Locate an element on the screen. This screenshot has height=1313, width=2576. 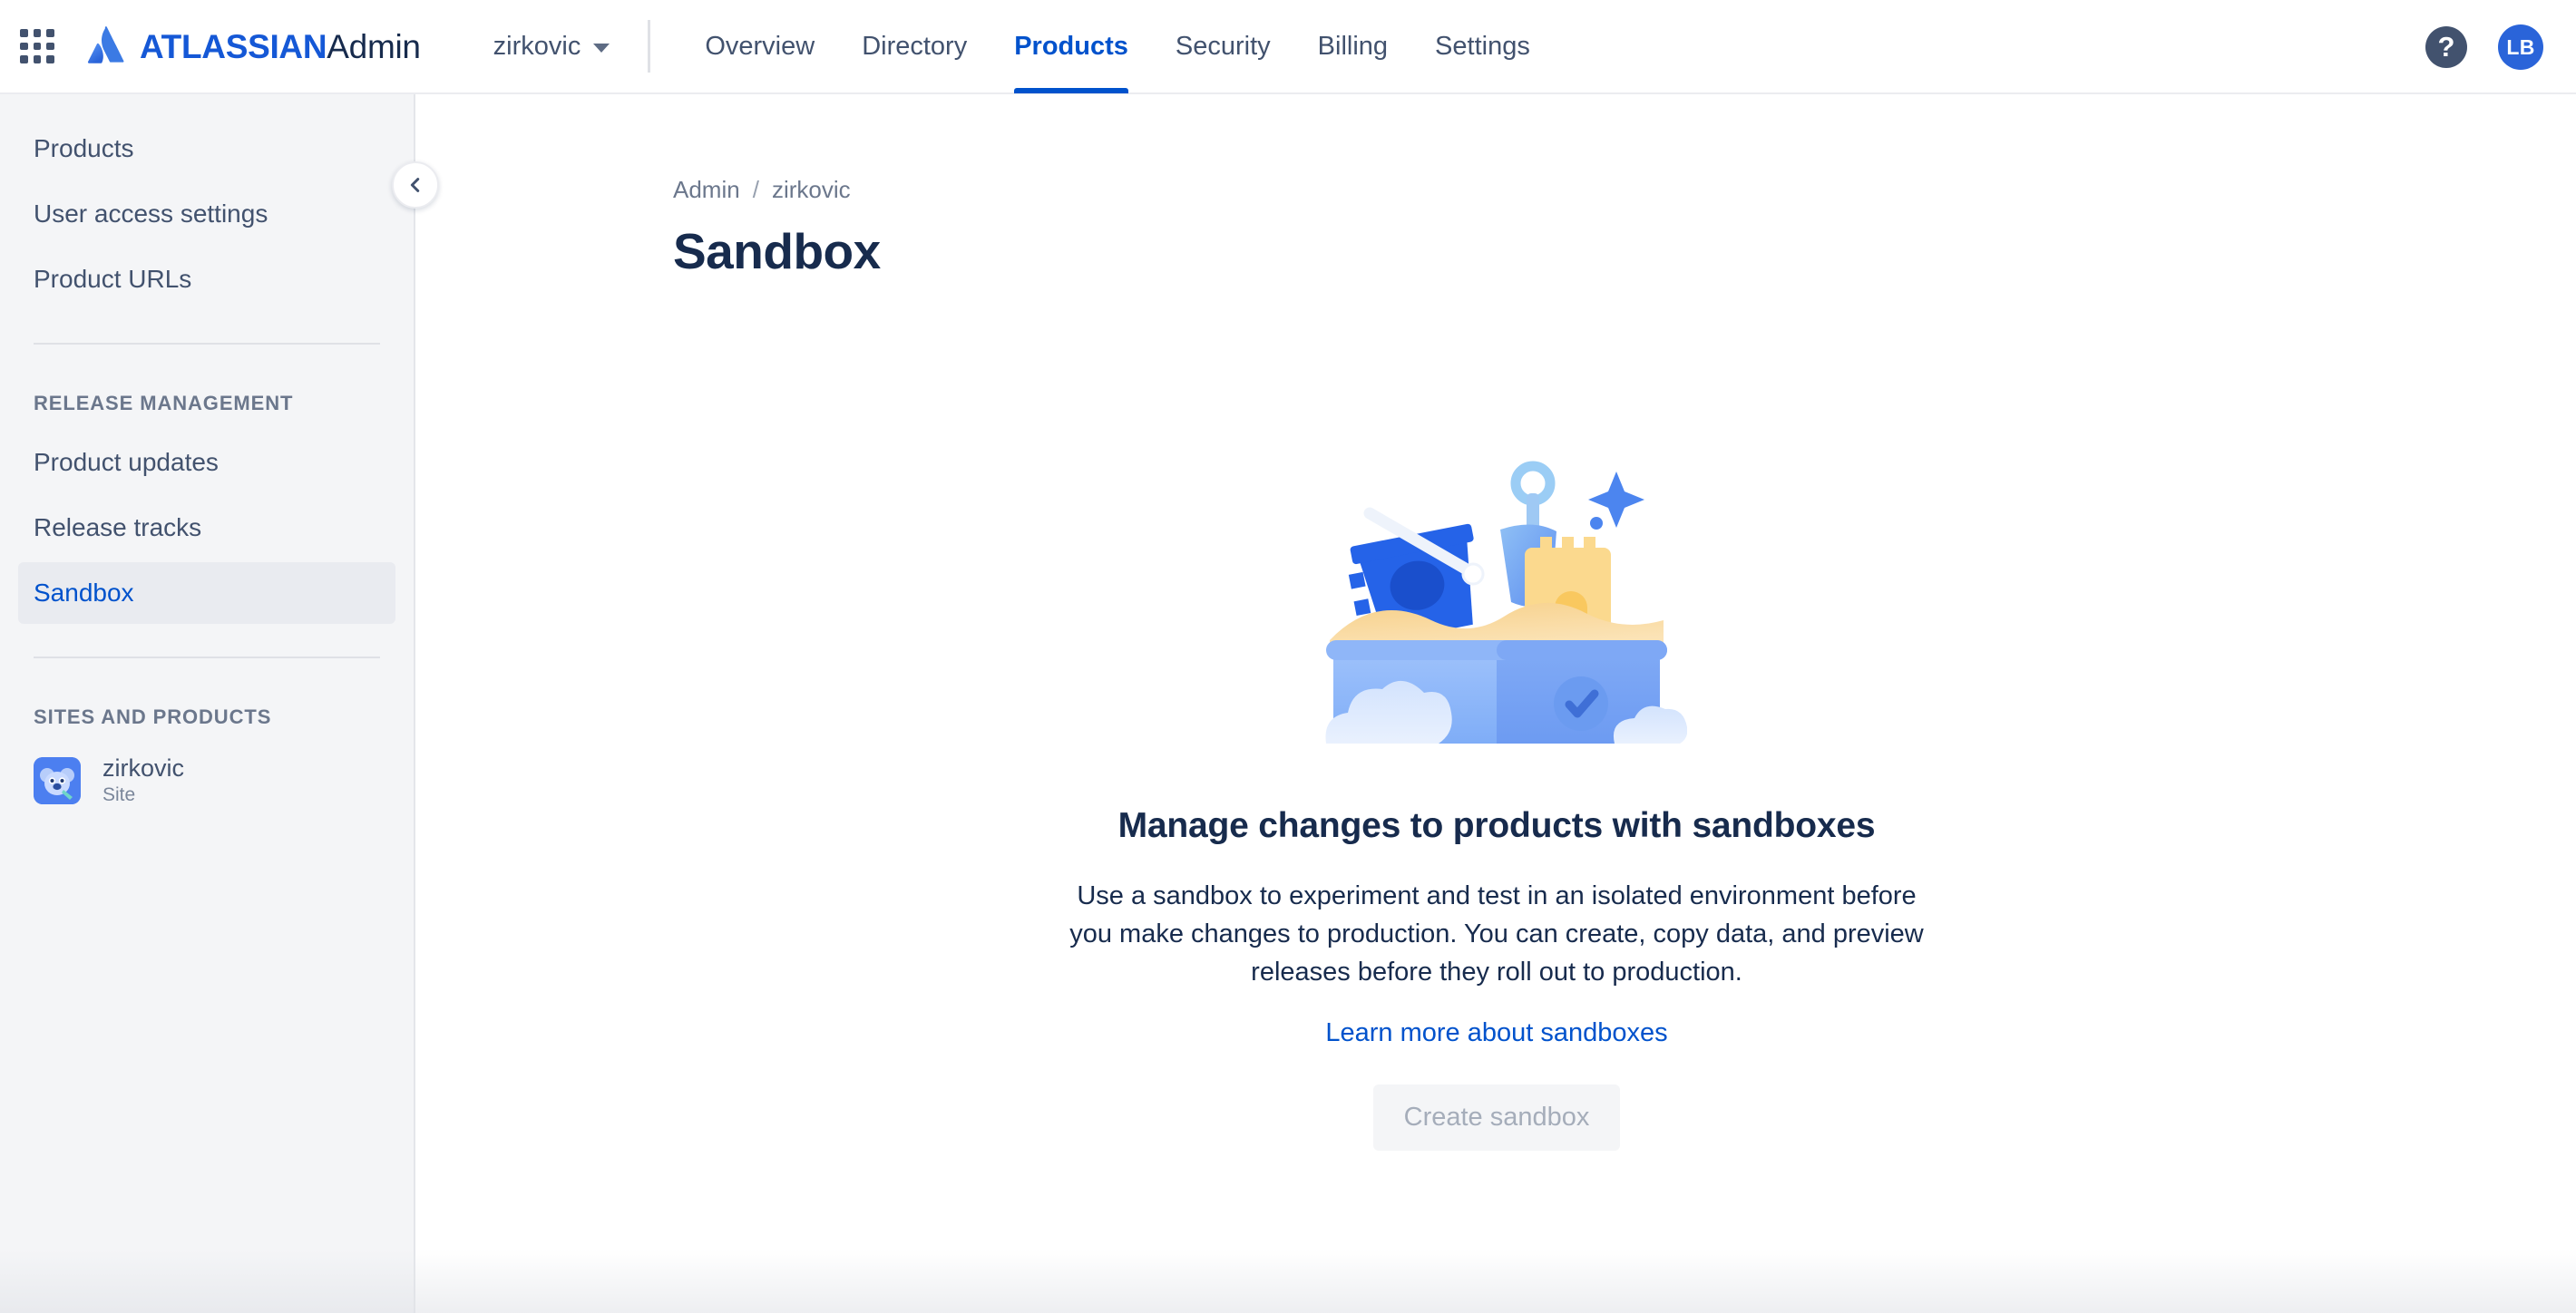
chevron-left-icon is located at coordinates (415, 185).